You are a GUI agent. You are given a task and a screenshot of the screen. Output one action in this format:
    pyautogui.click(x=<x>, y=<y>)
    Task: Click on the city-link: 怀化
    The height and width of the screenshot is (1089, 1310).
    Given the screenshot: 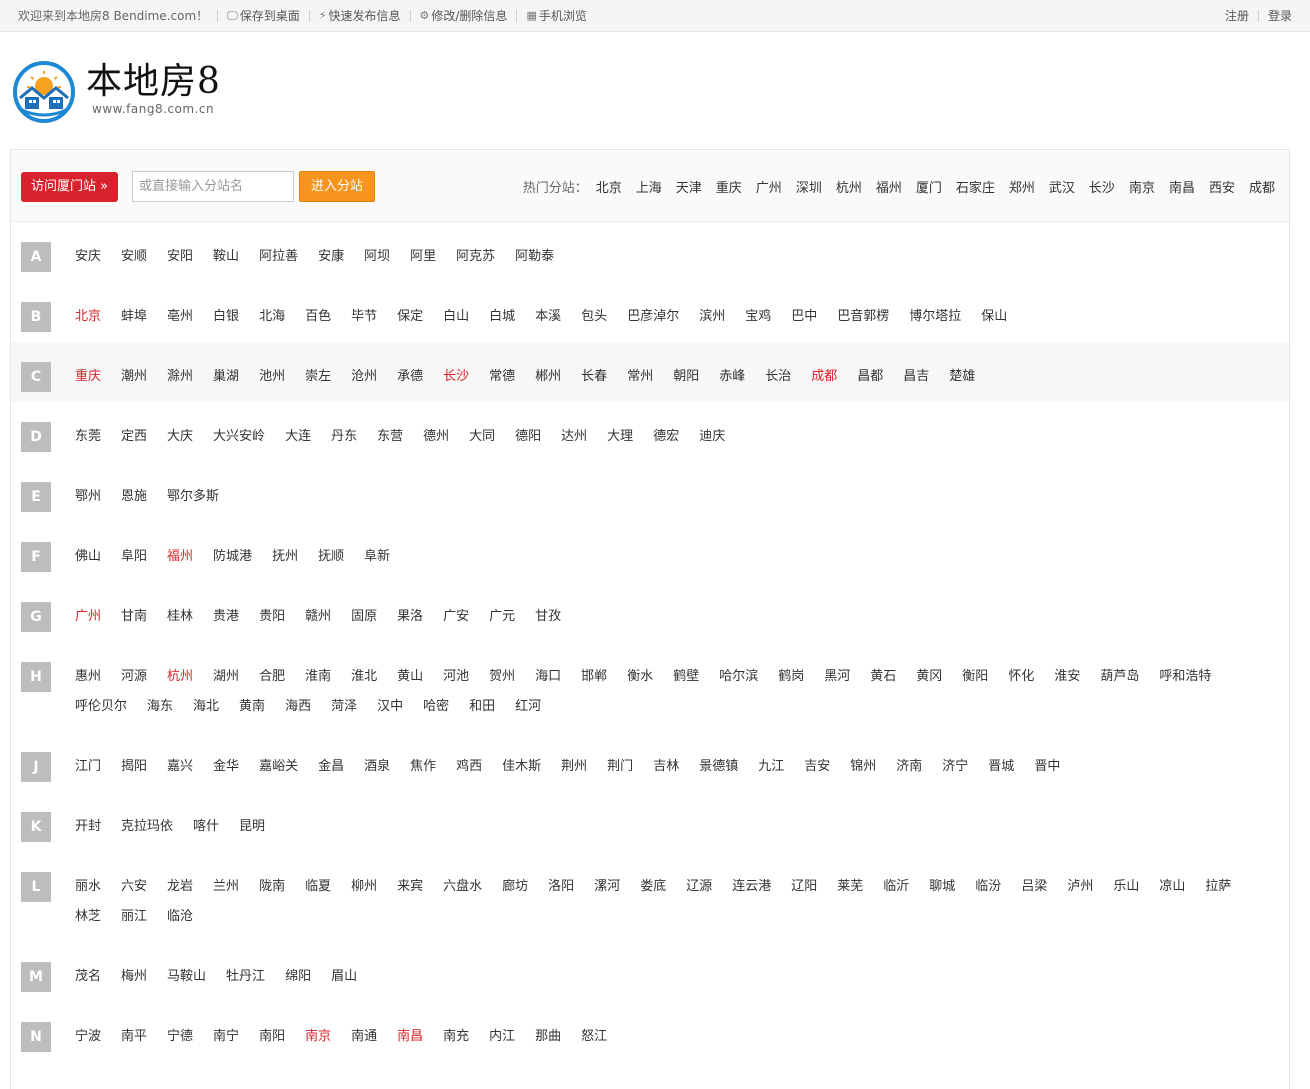 What is the action you would take?
    pyautogui.click(x=1021, y=677)
    